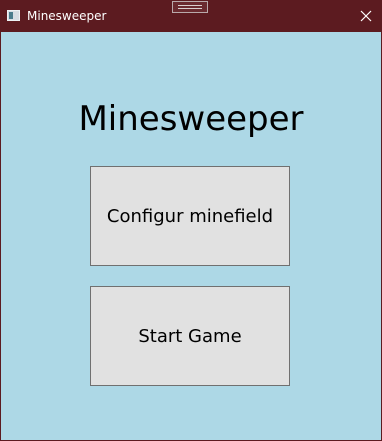 The image size is (382, 441). I want to click on close-button, so click(366, 16).